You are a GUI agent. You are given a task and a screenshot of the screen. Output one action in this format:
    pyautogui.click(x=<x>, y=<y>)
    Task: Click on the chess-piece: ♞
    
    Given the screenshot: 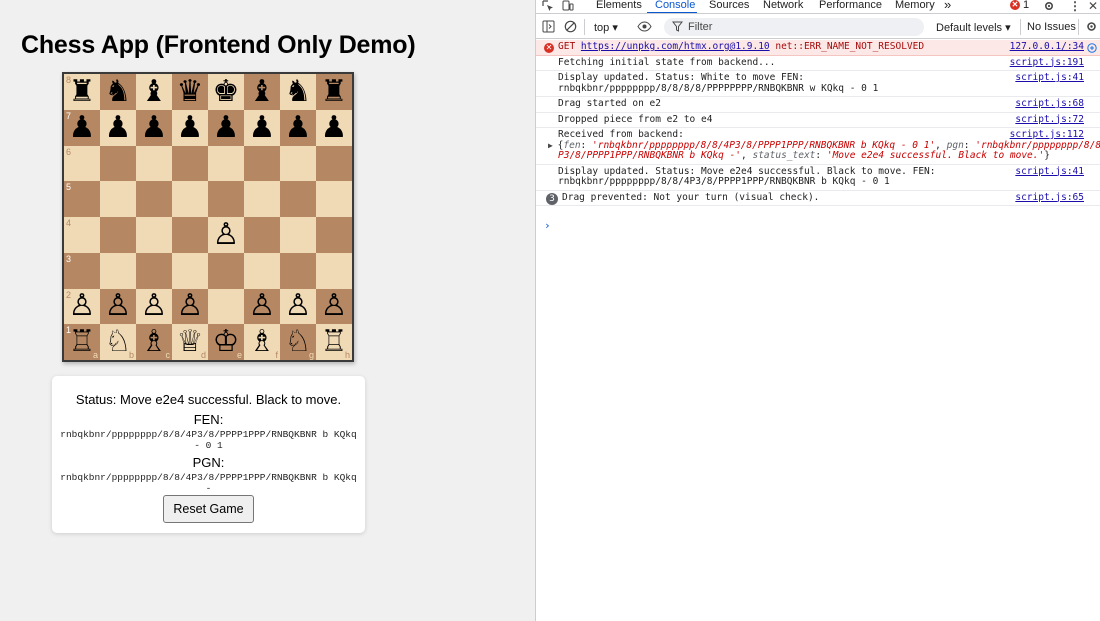 What is the action you would take?
    pyautogui.click(x=118, y=91)
    